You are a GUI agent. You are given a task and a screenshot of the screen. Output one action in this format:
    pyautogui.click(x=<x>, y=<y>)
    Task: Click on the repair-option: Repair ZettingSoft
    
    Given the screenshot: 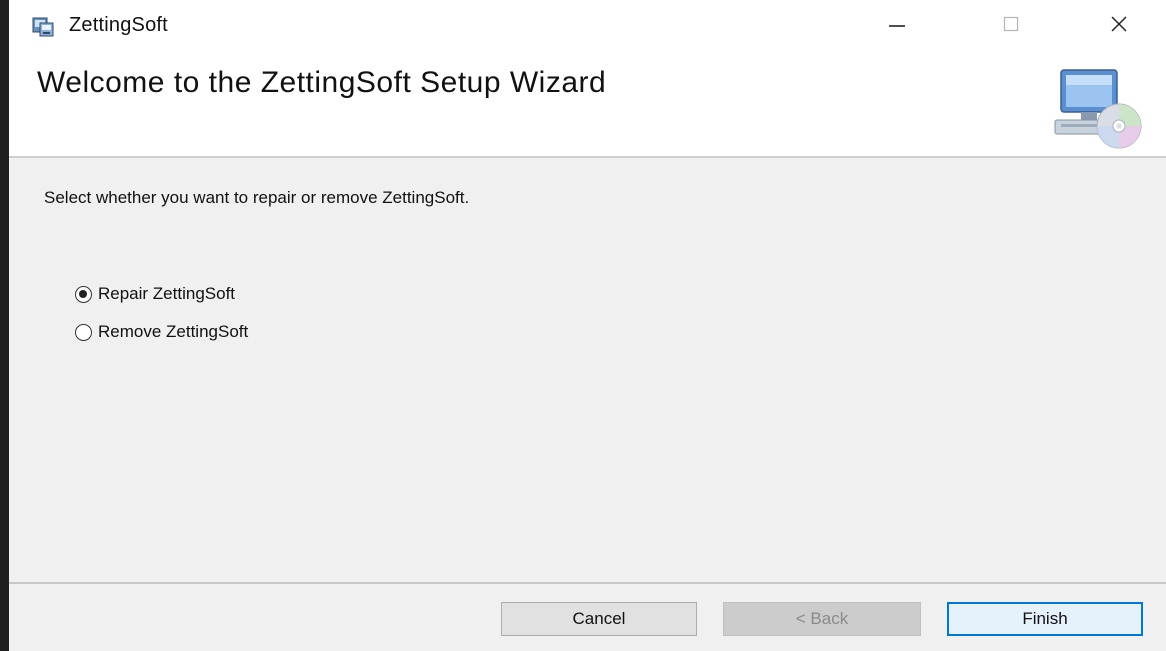 What is the action you would take?
    pyautogui.click(x=155, y=294)
    